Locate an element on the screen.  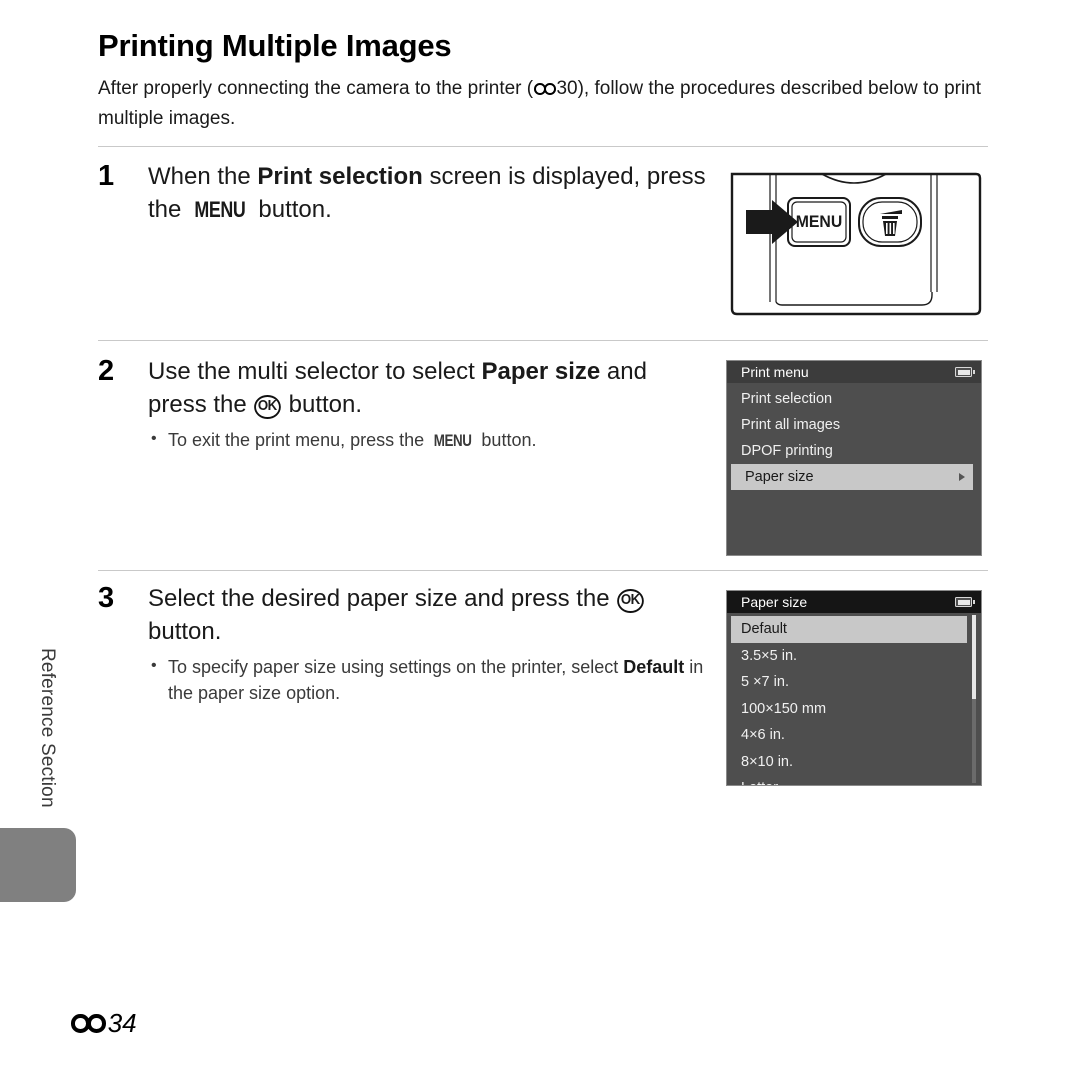
camera-svg: MENU is located at coordinates (856, 244).